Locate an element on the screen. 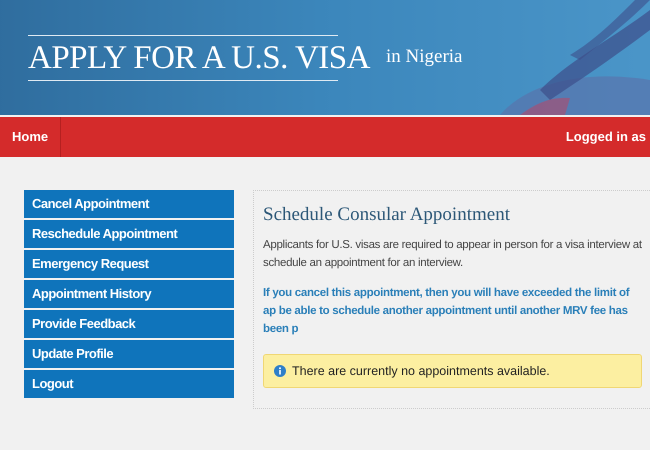  logged-in-text: Logged in as is located at coordinates (606, 137).